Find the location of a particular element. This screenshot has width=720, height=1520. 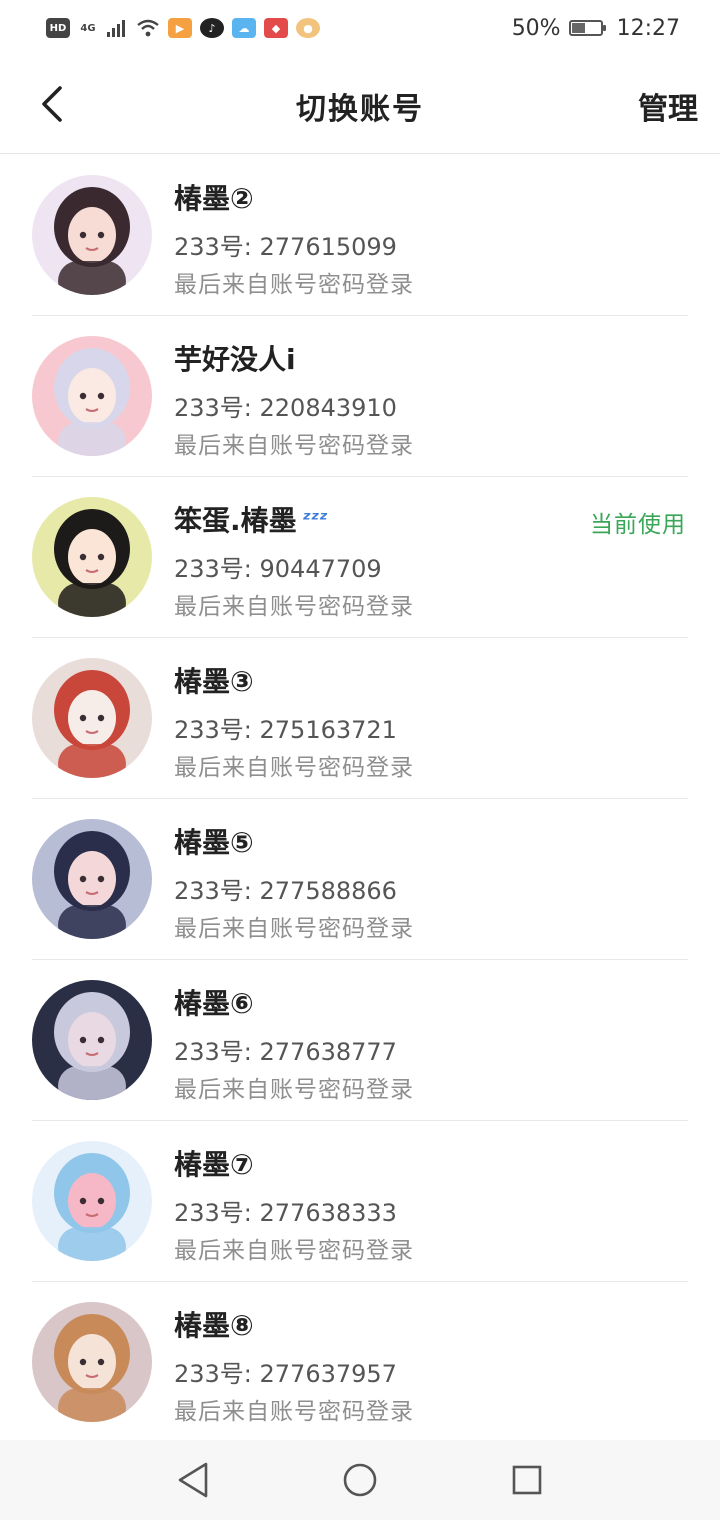

current-account-badge: 当前使用 is located at coordinates (638, 525).